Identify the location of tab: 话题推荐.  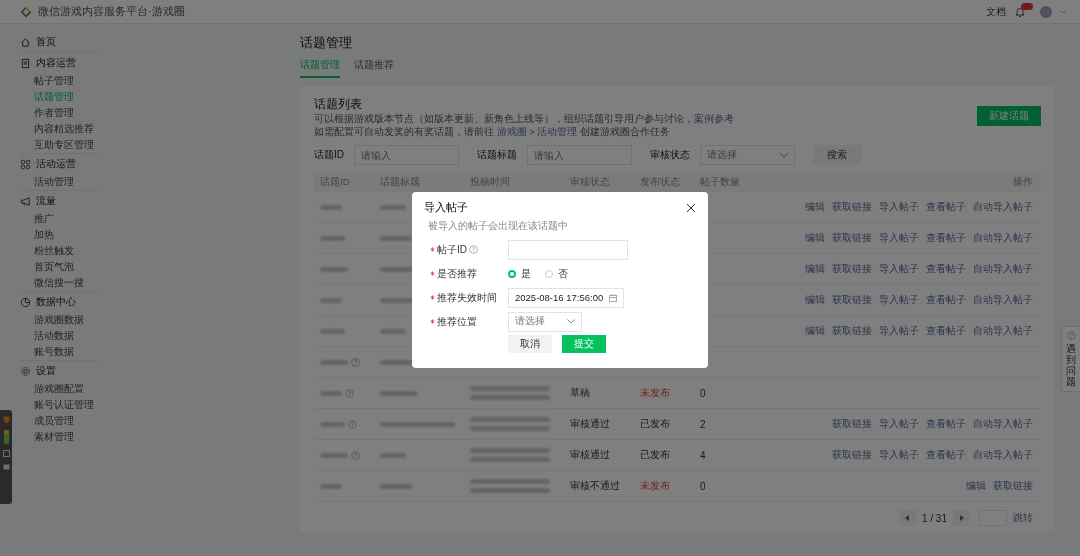
(374, 68).